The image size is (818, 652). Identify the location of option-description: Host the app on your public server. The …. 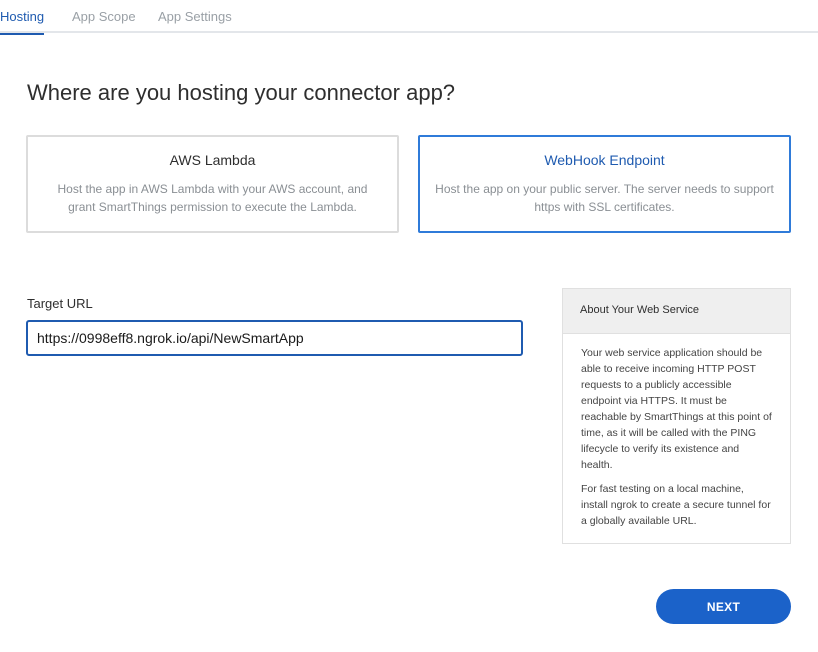
(604, 198).